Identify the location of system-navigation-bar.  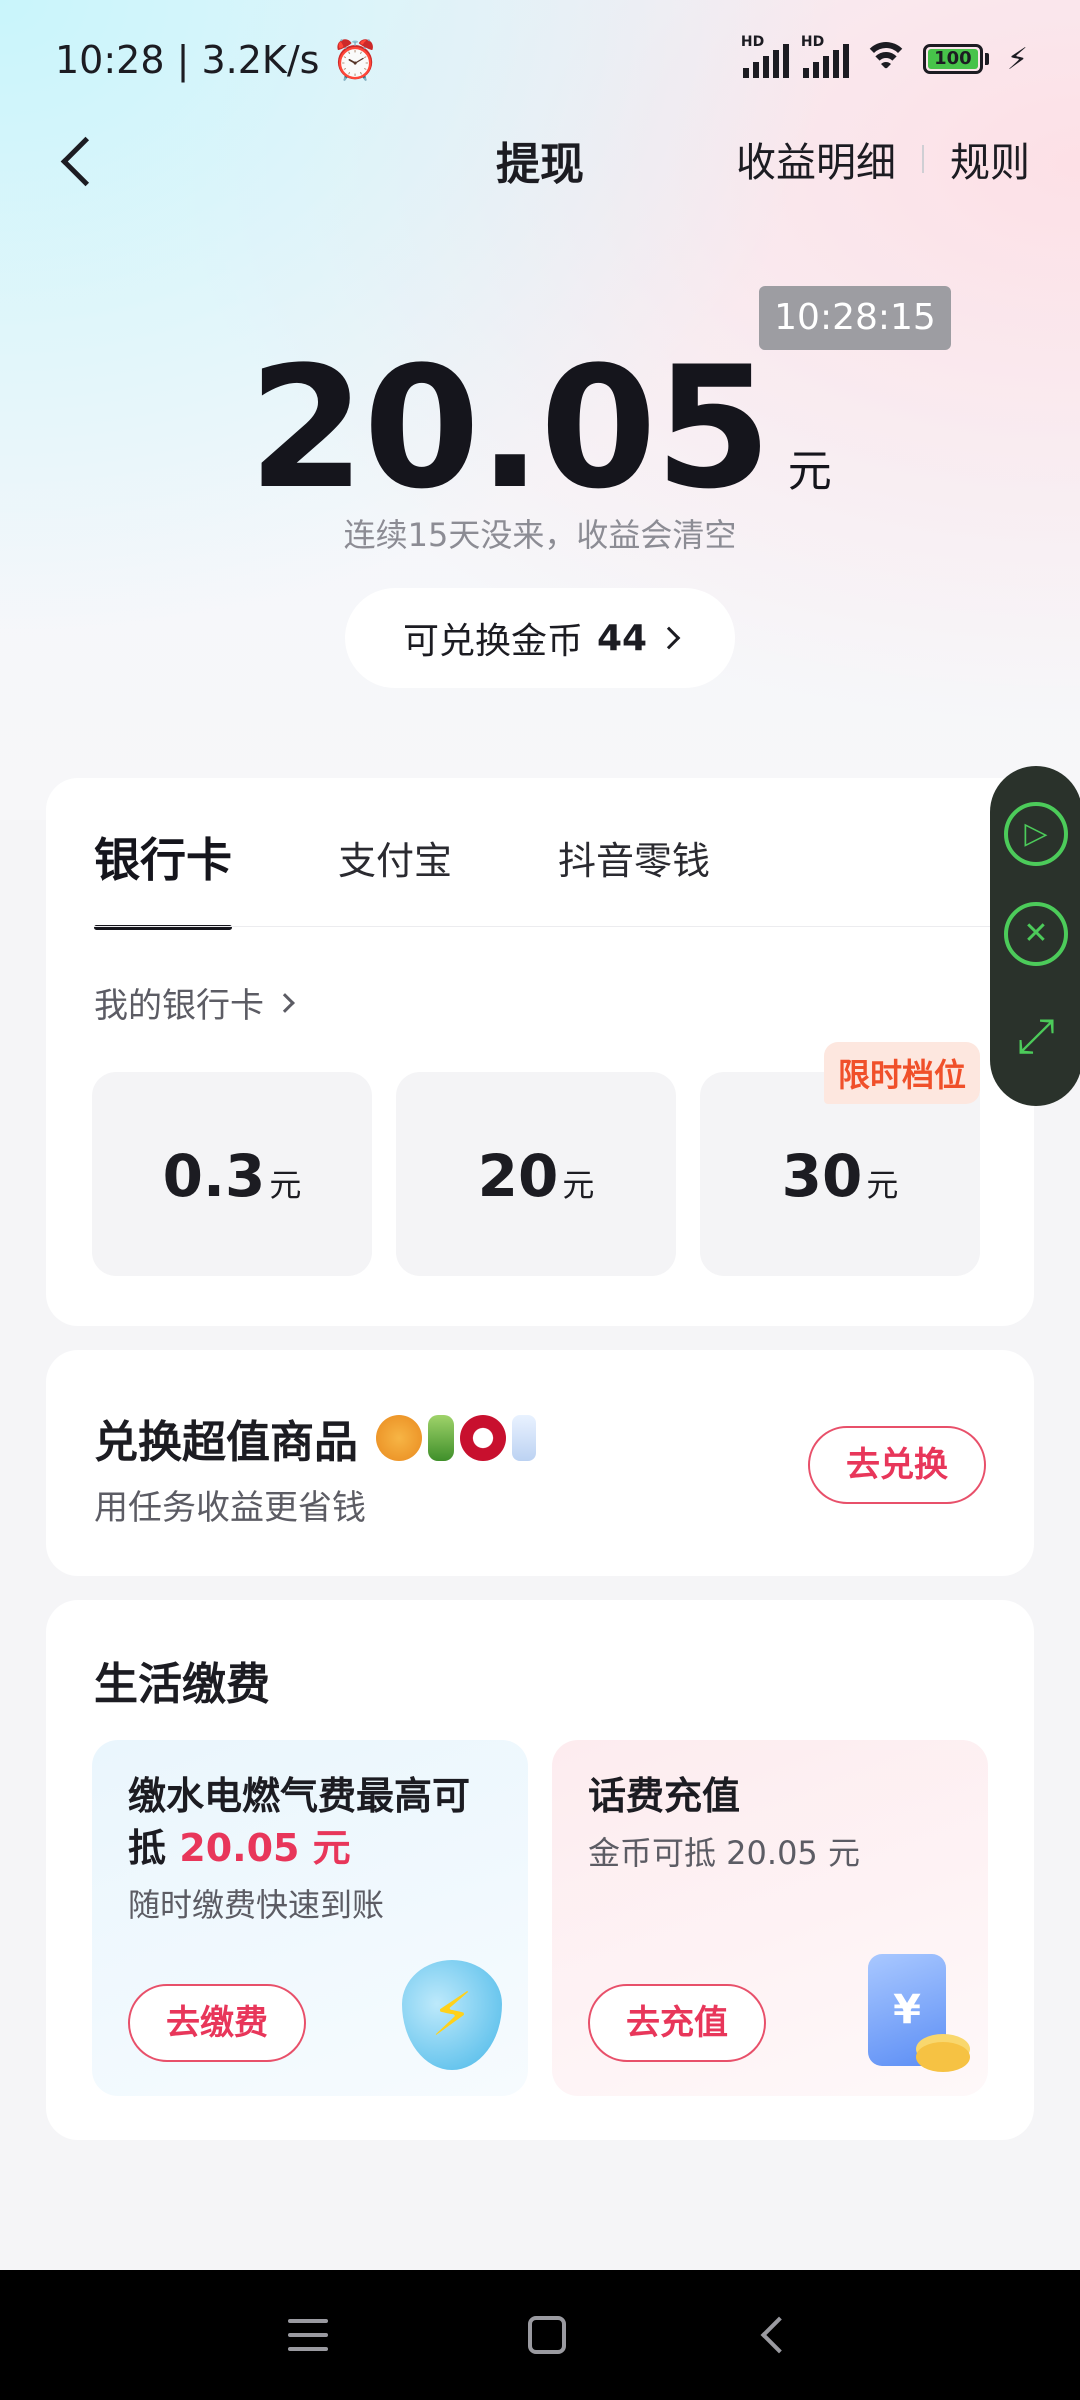
(540, 2335).